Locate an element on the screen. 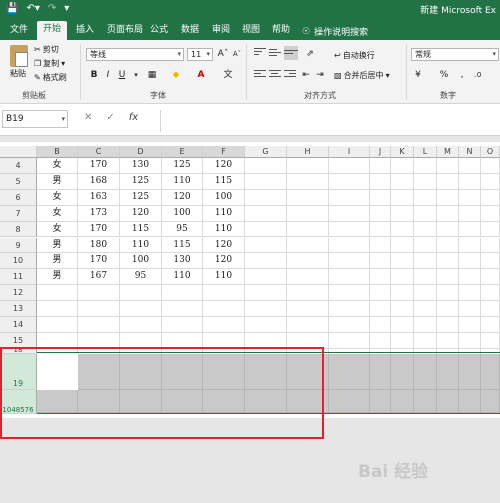 Image resolution: width=500 pixels, height=503 pixels. formula-input is located at coordinates (330, 121).